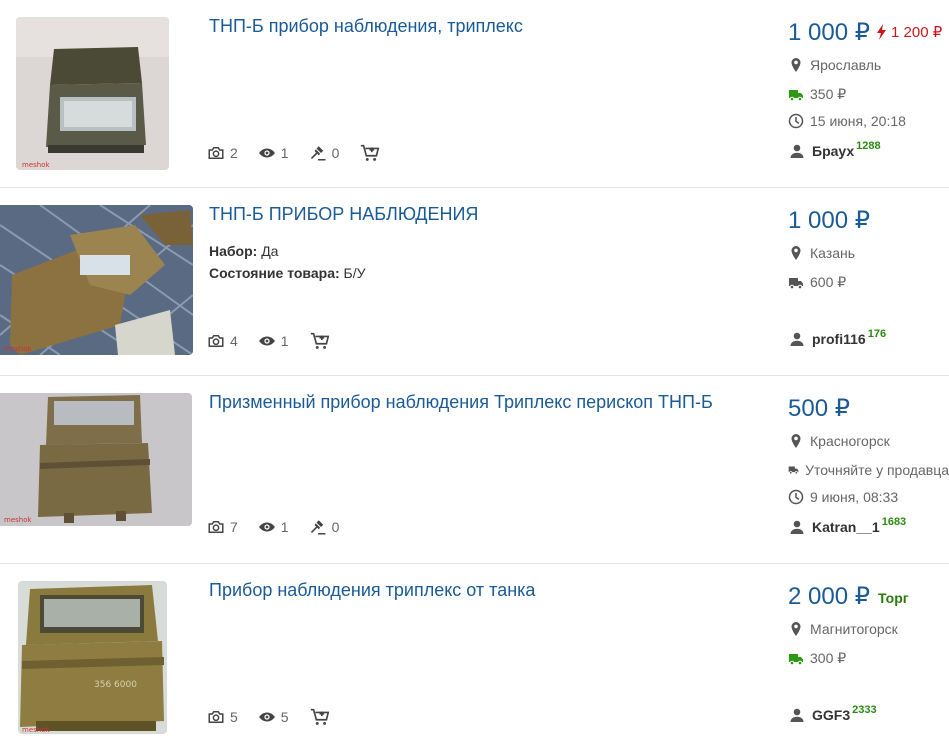 The width and height of the screenshot is (949, 752). I want to click on bid-count-value: 0, so click(335, 527).